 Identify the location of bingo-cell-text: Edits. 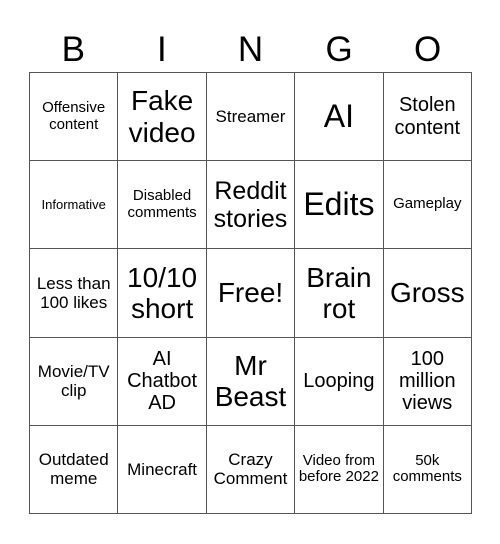
(339, 203).